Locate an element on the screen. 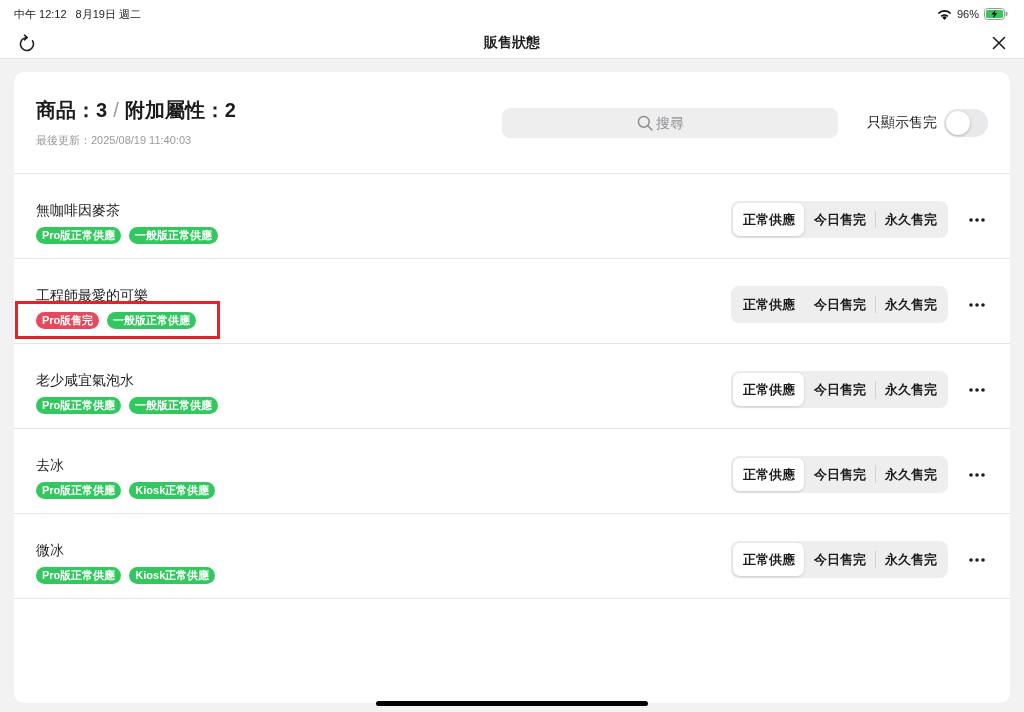 This screenshot has width=1024, height=712. wifi-icon is located at coordinates (944, 14).